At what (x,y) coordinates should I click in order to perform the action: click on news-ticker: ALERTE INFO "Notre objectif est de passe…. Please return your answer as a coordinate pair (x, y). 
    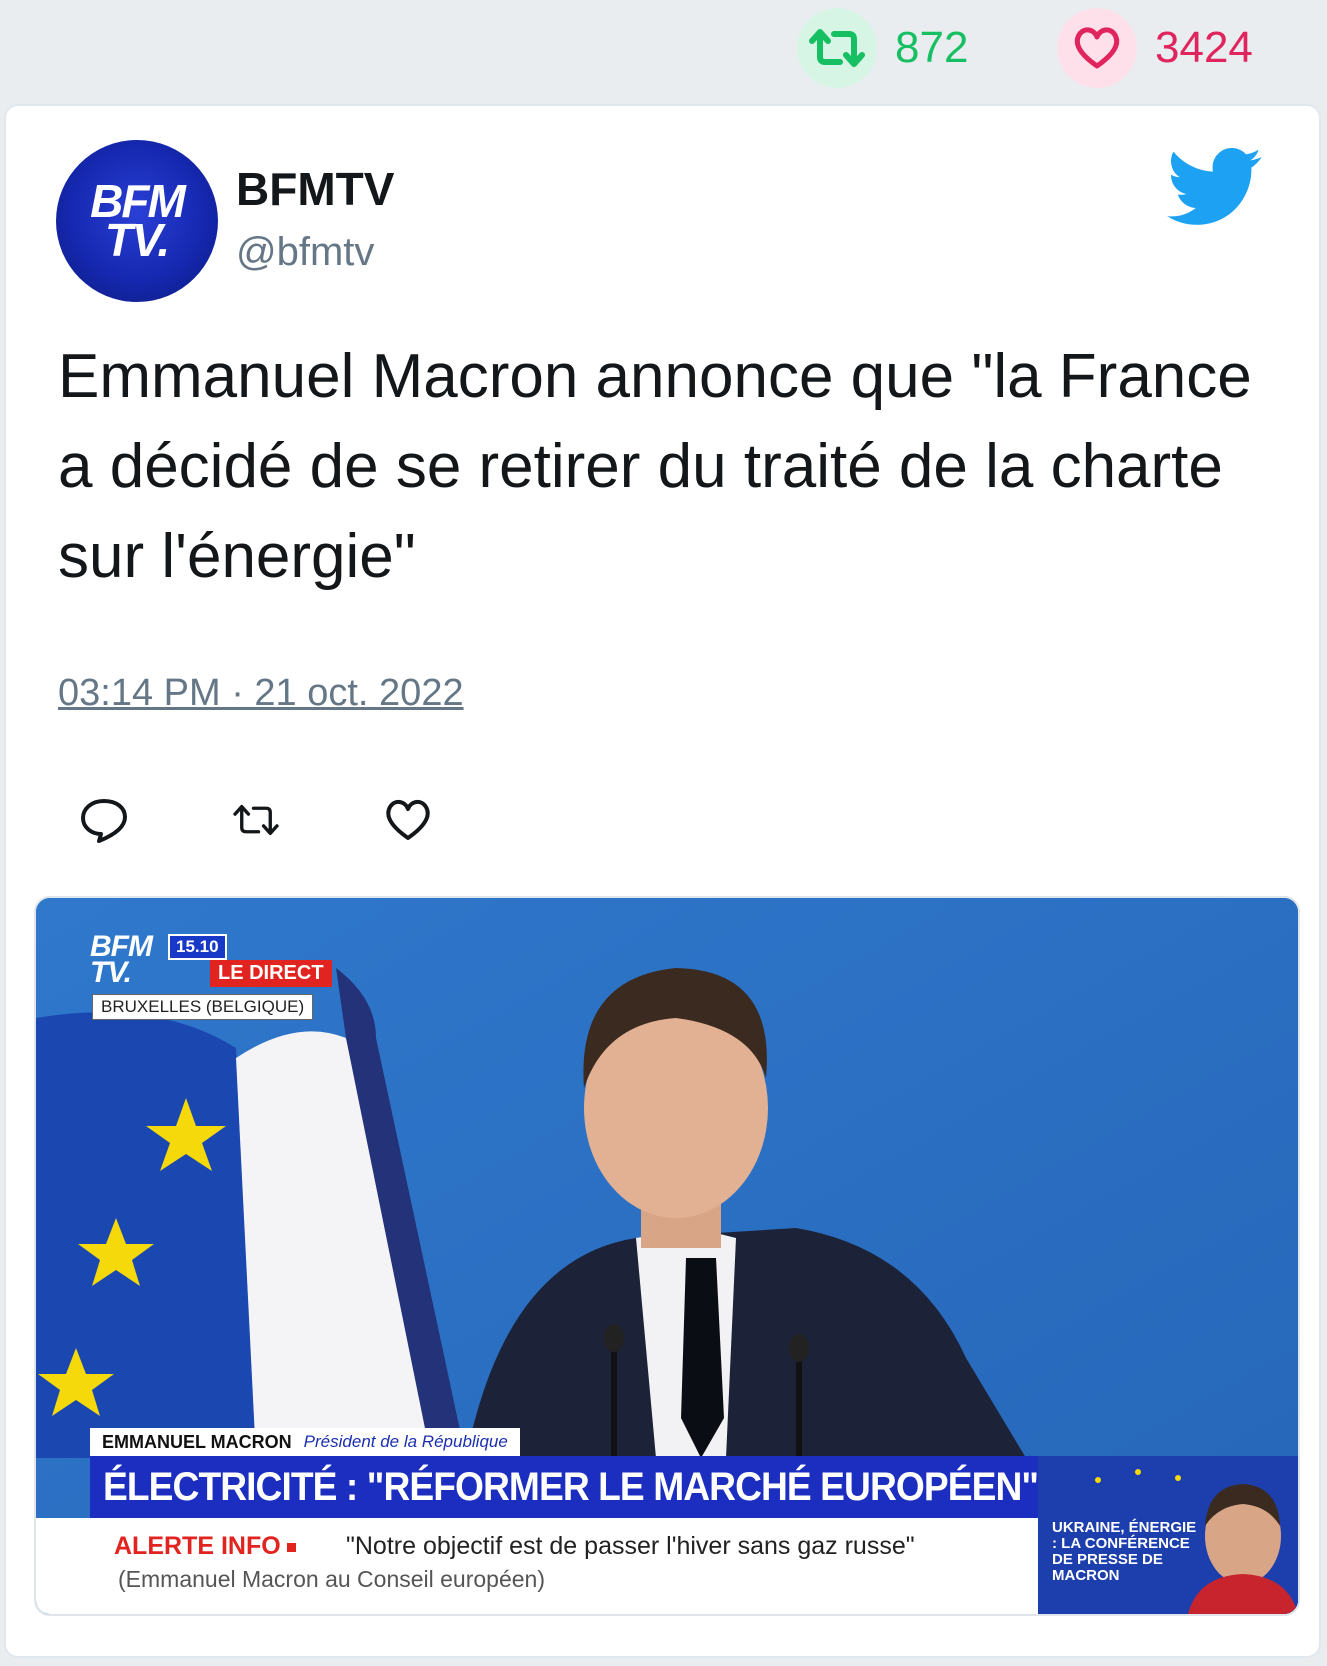
    Looking at the image, I should click on (537, 1566).